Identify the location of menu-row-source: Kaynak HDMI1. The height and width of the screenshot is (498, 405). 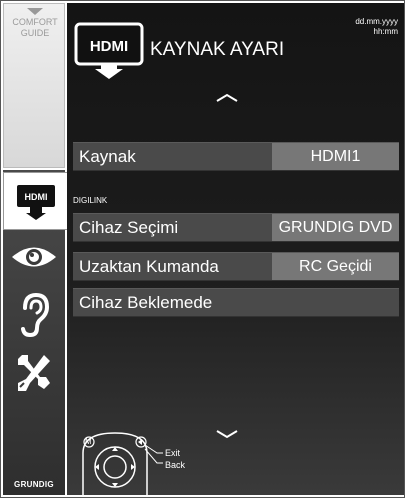
(236, 156).